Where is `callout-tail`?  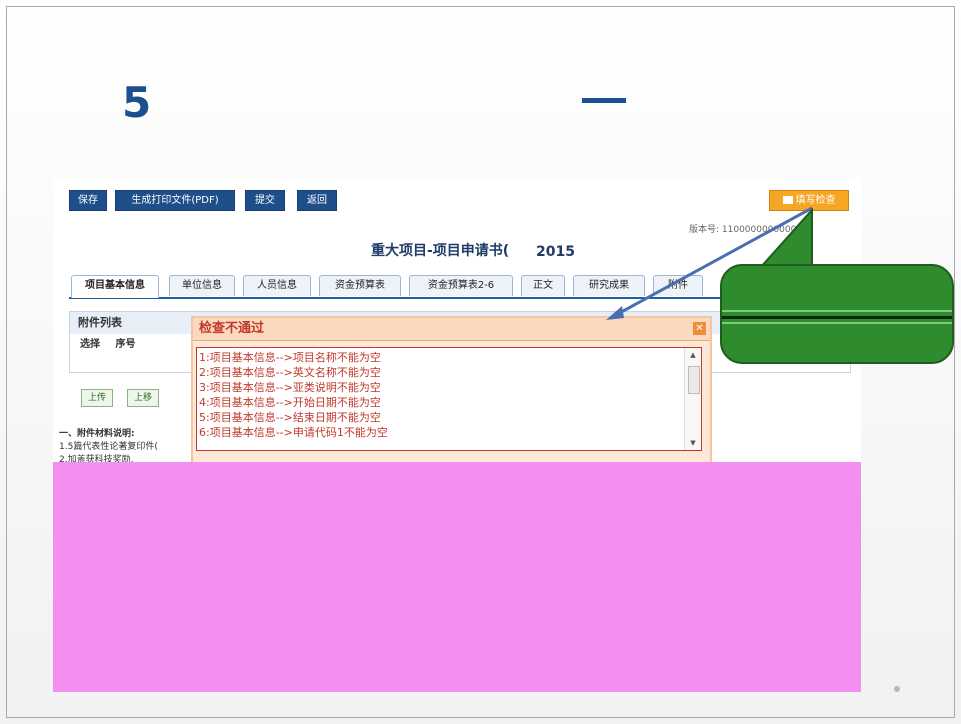 callout-tail is located at coordinates (785, 238).